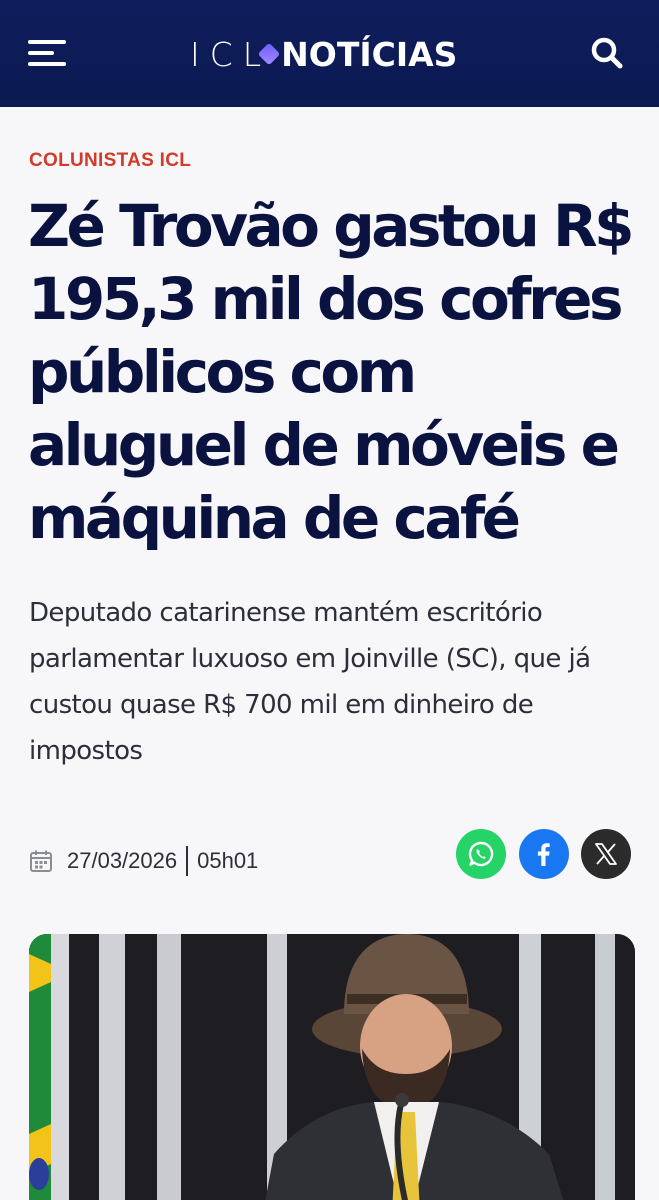  What do you see at coordinates (369, 54) in the screenshot?
I see `logo-name: NOTÍCIAS` at bounding box center [369, 54].